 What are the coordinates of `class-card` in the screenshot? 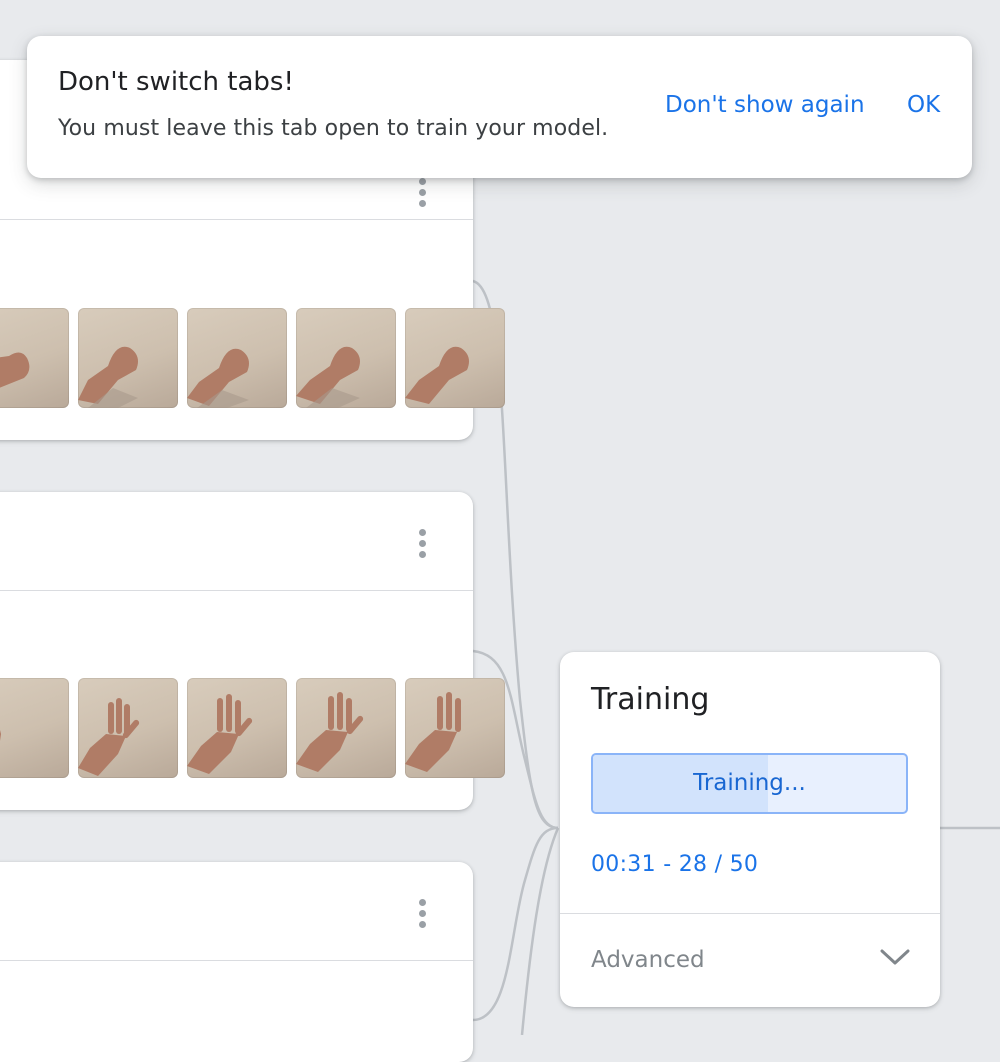 It's located at (236, 962).